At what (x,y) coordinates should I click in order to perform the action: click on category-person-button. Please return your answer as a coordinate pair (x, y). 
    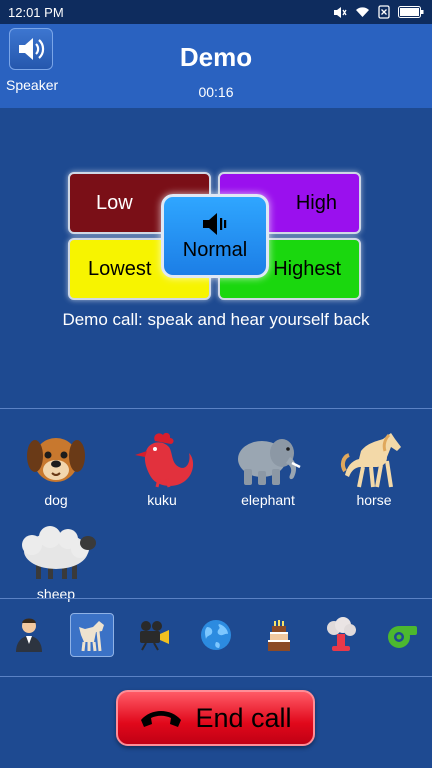
    Looking at the image, I should click on (29, 635).